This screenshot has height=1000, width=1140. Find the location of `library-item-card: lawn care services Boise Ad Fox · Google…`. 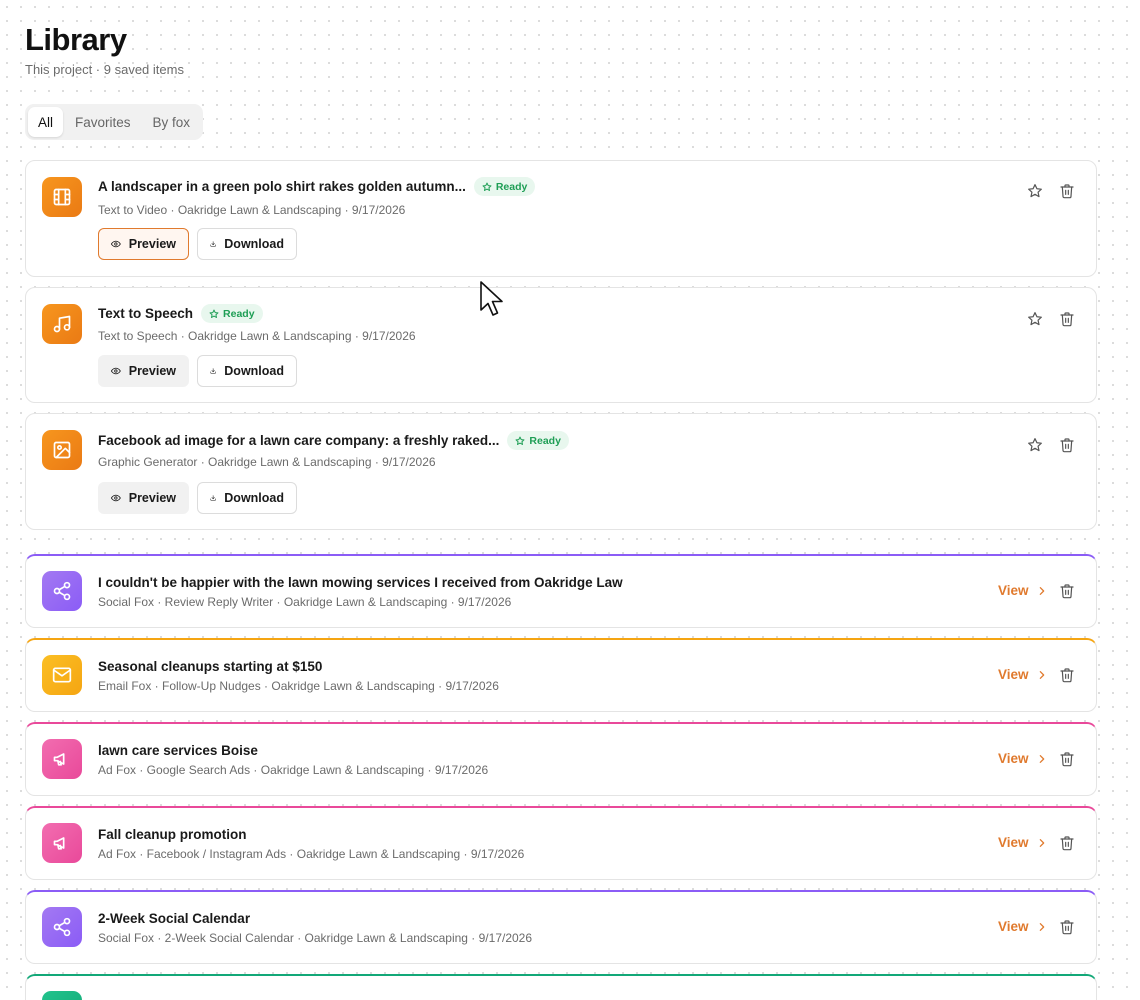

library-item-card: lawn care services Boise Ad Fox · Google… is located at coordinates (561, 759).